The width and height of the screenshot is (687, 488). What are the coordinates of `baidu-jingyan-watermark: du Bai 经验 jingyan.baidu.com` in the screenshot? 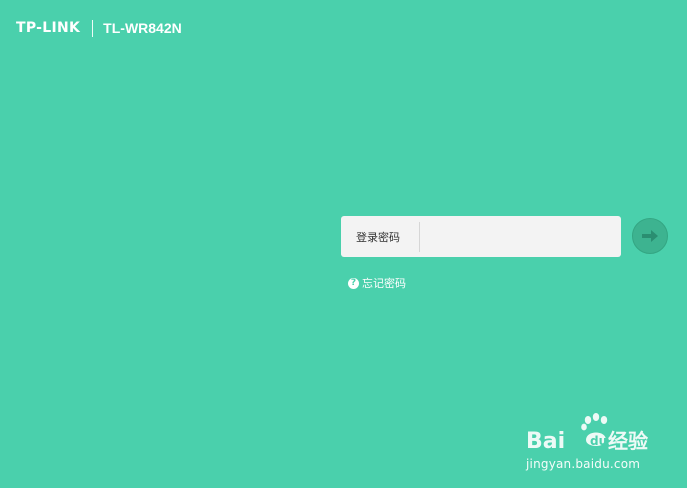 It's located at (591, 443).